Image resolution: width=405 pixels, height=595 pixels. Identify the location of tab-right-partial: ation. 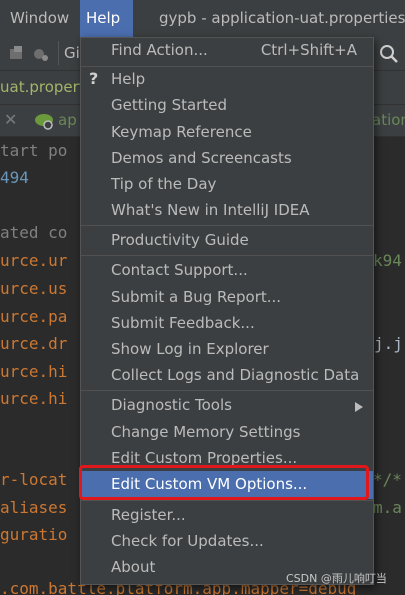
(388, 120).